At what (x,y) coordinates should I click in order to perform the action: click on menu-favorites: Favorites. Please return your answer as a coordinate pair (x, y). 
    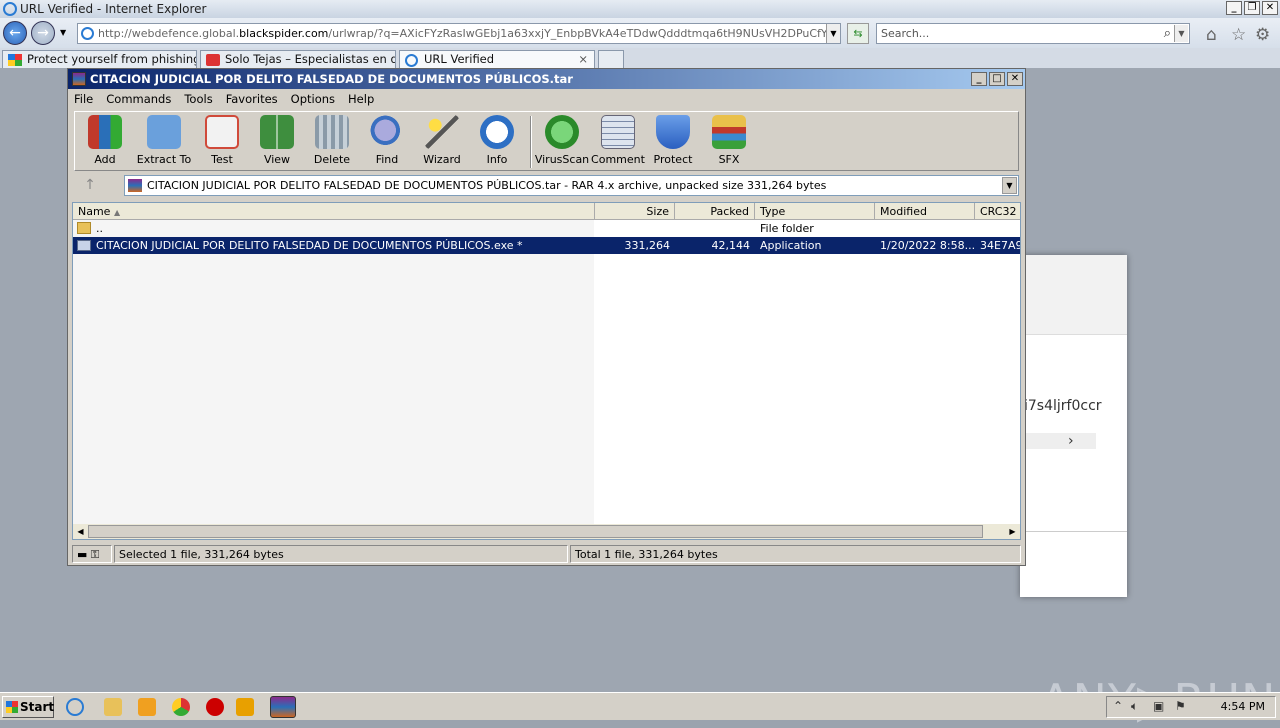
    Looking at the image, I should click on (252, 99).